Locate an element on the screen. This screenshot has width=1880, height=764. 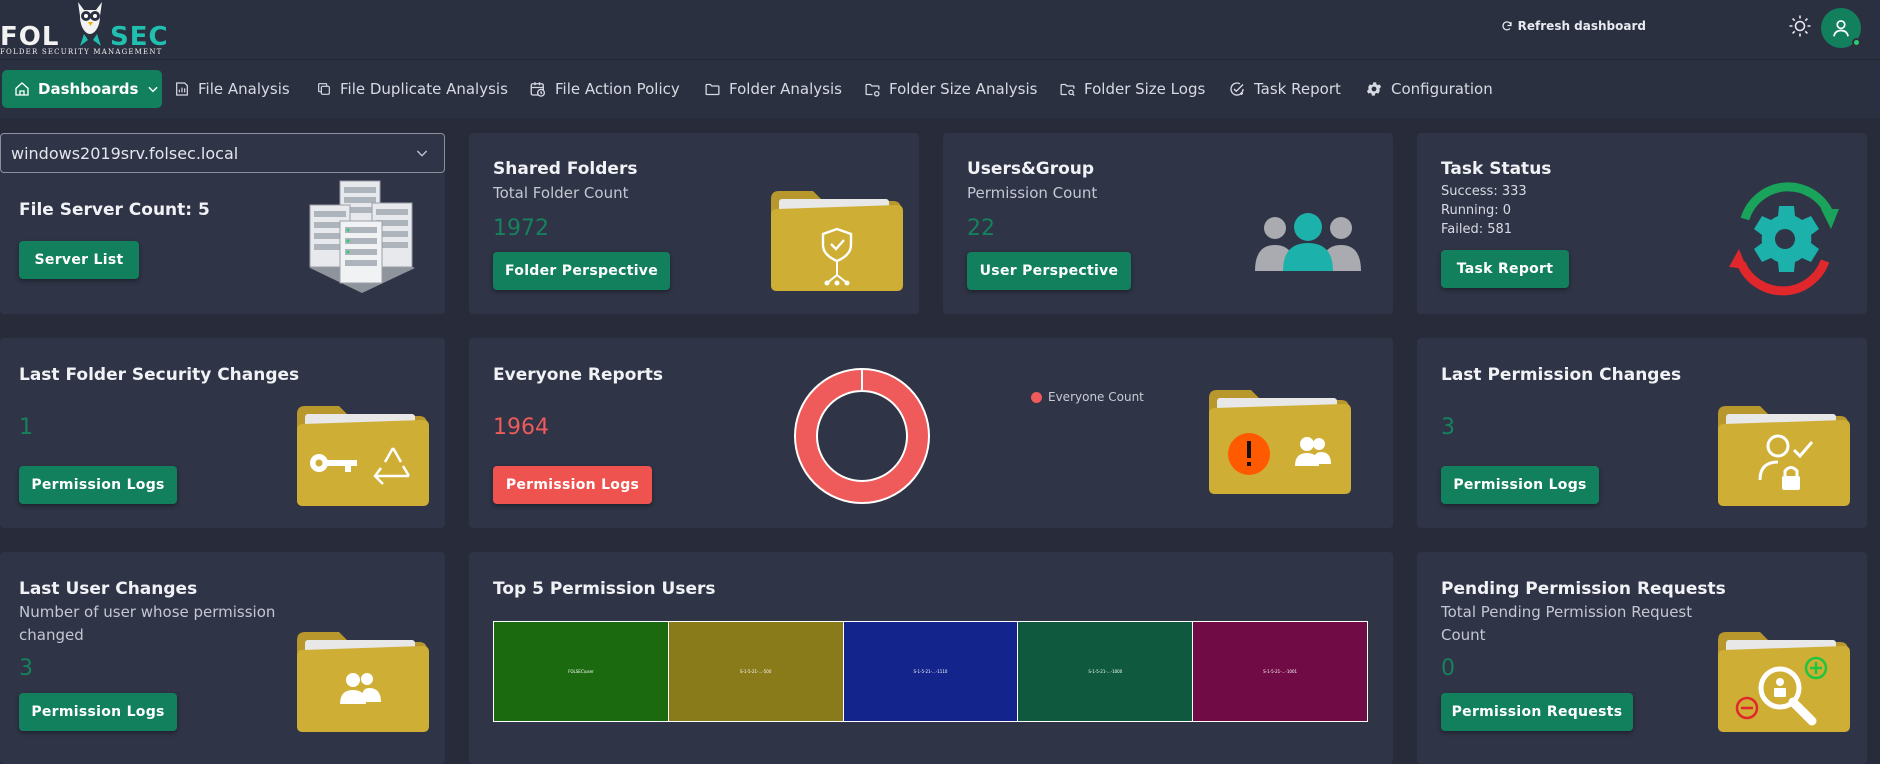
card-subtitle: Permission Count is located at coordinates (1032, 193).